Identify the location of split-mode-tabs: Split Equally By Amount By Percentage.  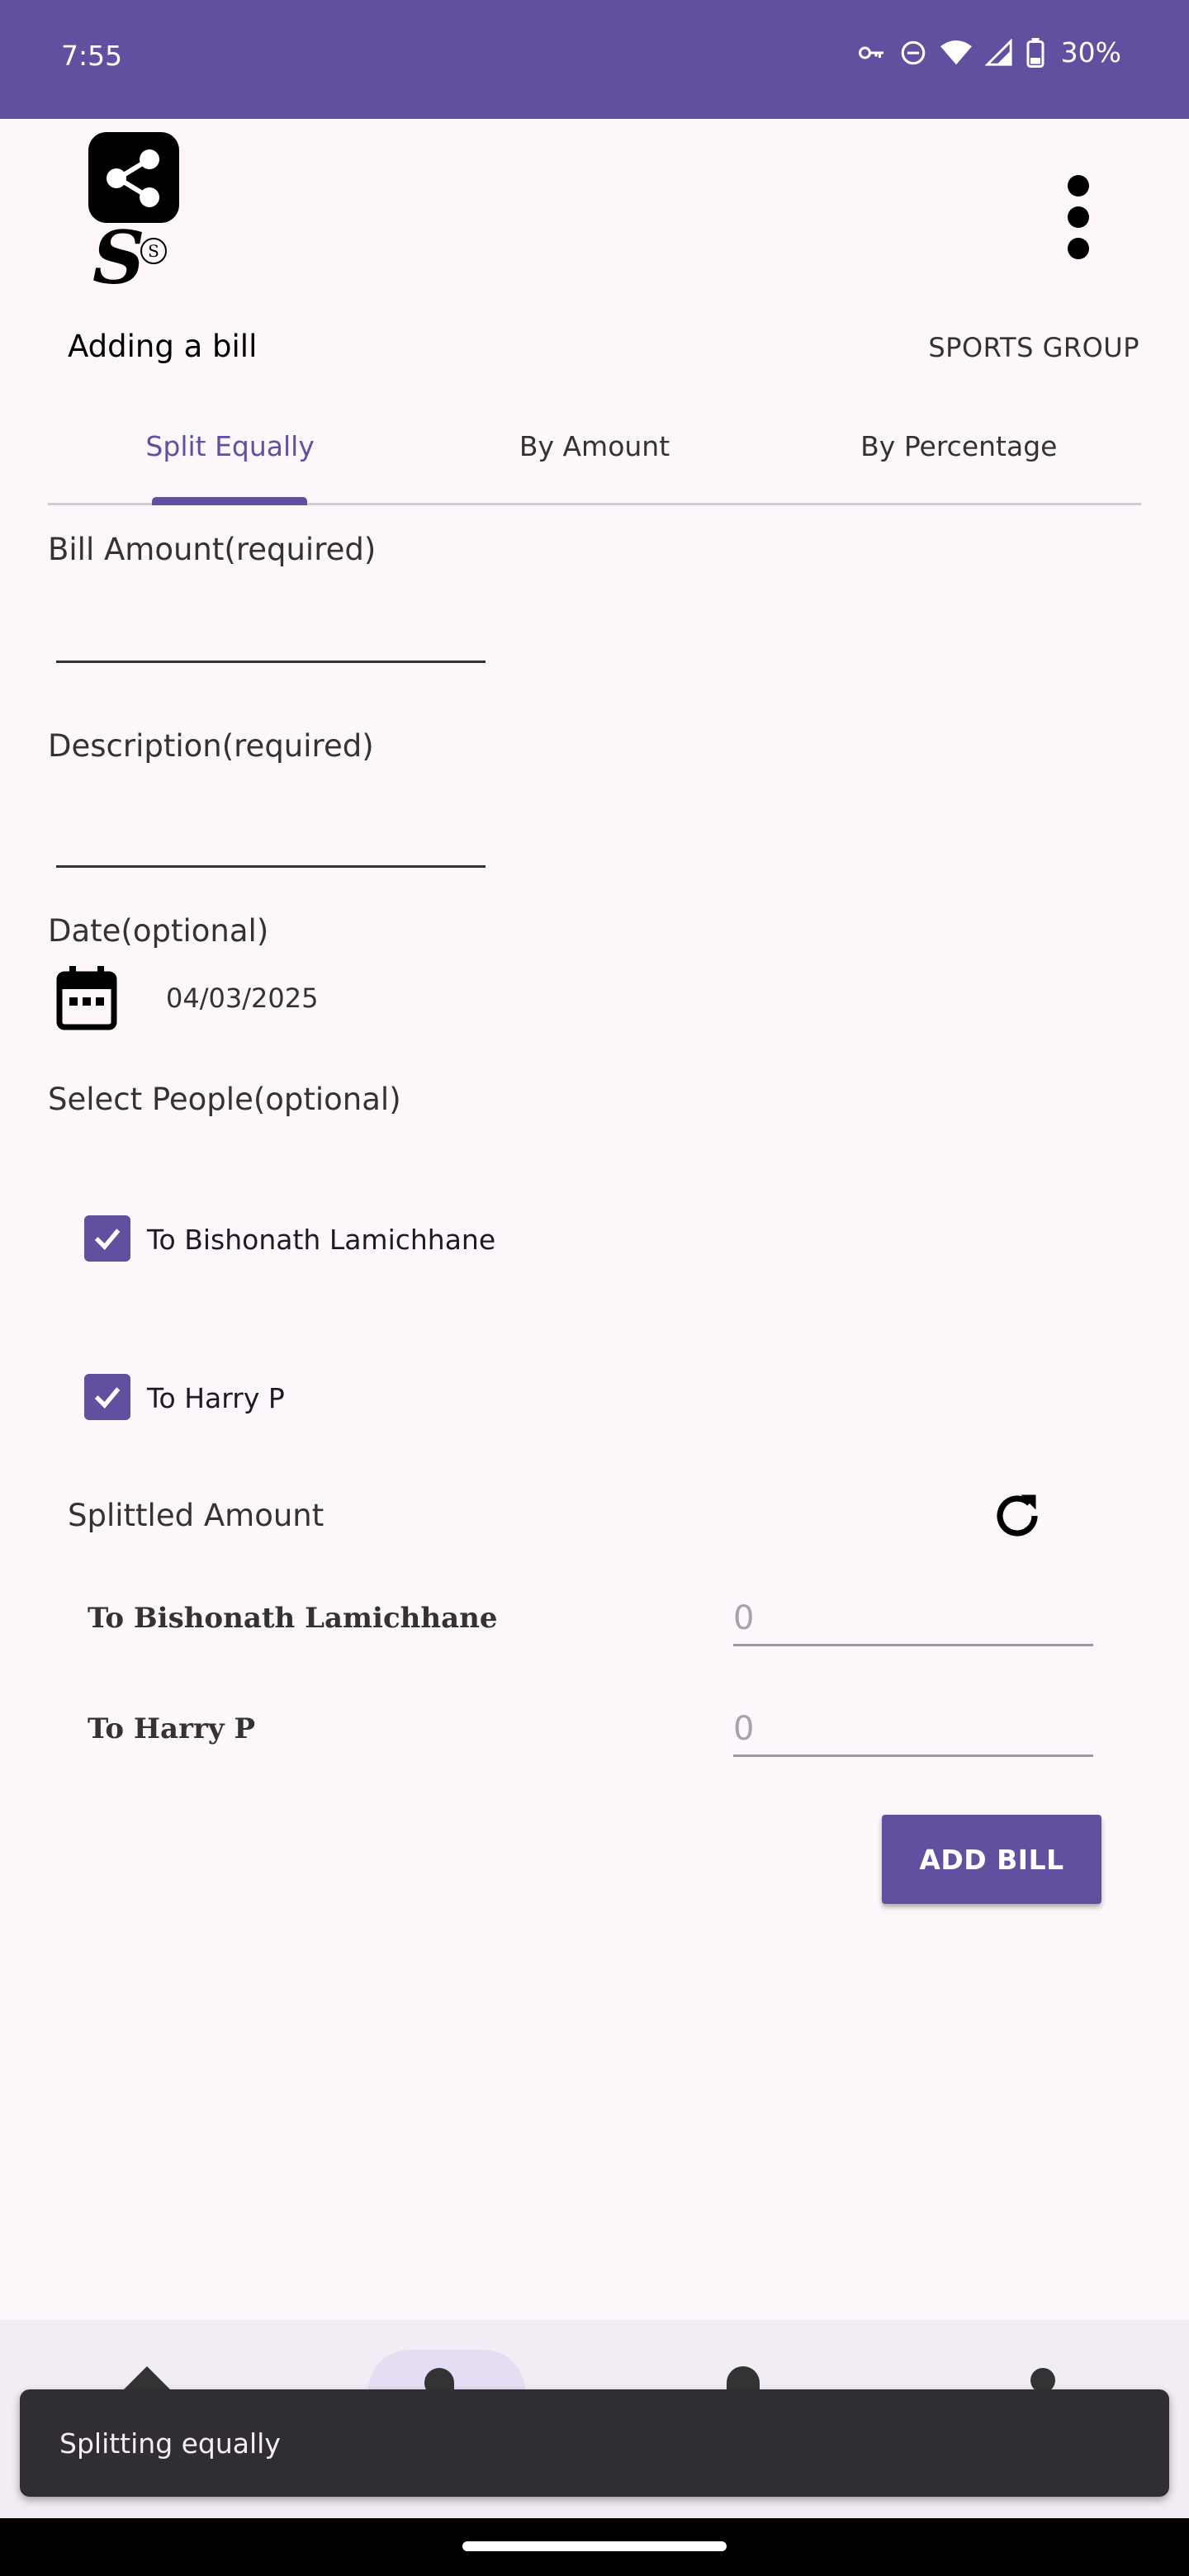
(594, 447).